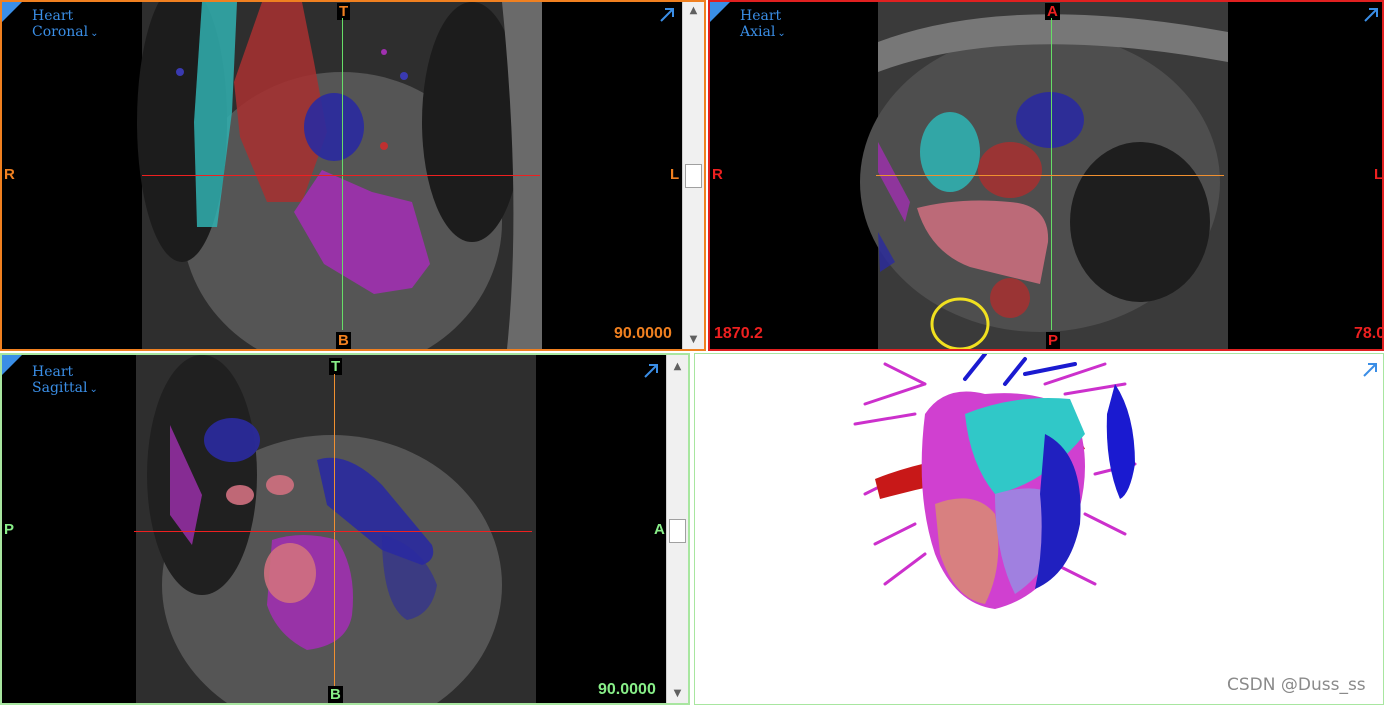 This screenshot has width=1384, height=705. I want to click on watermark: CSDN @Duss_ss, so click(1296, 685).